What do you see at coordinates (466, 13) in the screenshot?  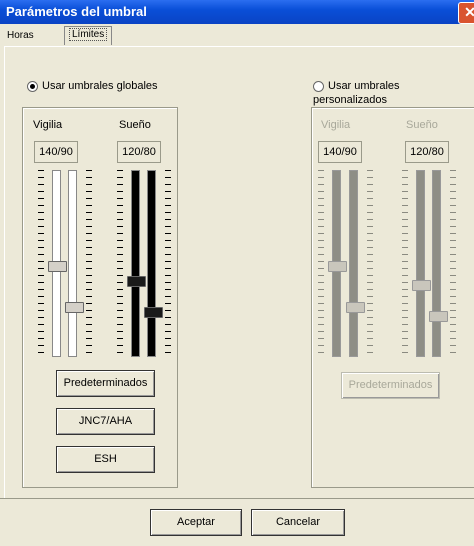 I see `close-icon: ✕` at bounding box center [466, 13].